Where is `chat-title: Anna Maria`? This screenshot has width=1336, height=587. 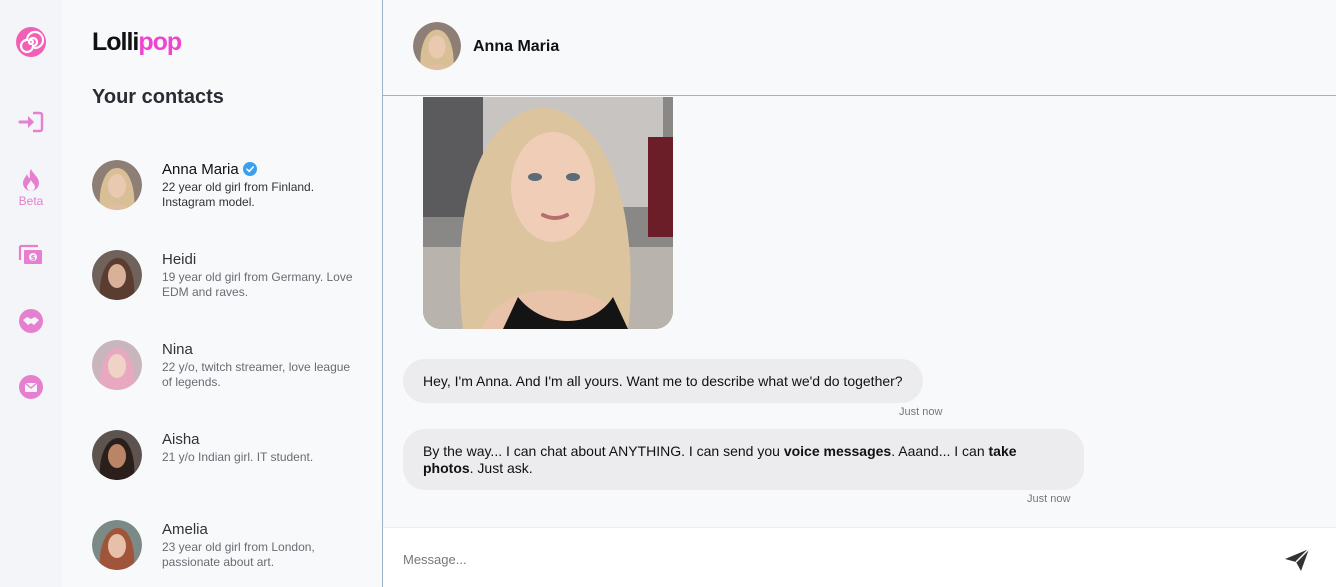
chat-title: Anna Maria is located at coordinates (516, 46).